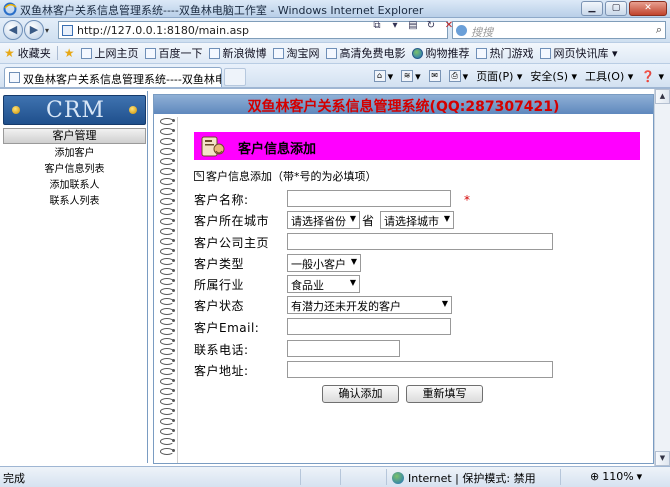 The height and width of the screenshot is (487, 670). What do you see at coordinates (609, 76) in the screenshot?
I see `tools-menu: 工具(O) ▾` at bounding box center [609, 76].